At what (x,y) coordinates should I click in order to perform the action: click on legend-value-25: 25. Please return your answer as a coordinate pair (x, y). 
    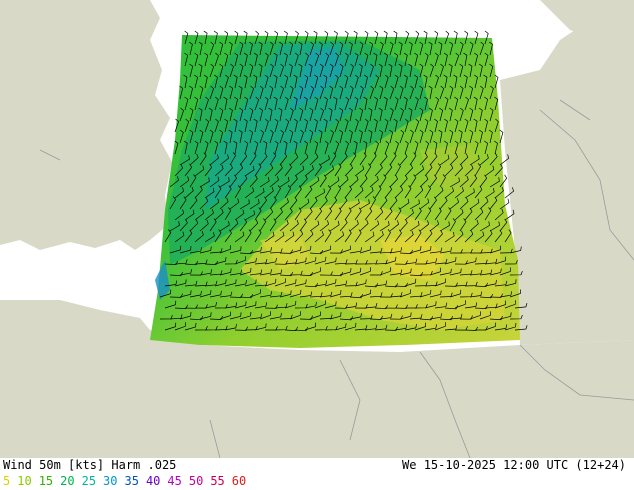
    Looking at the image, I should click on (89, 481).